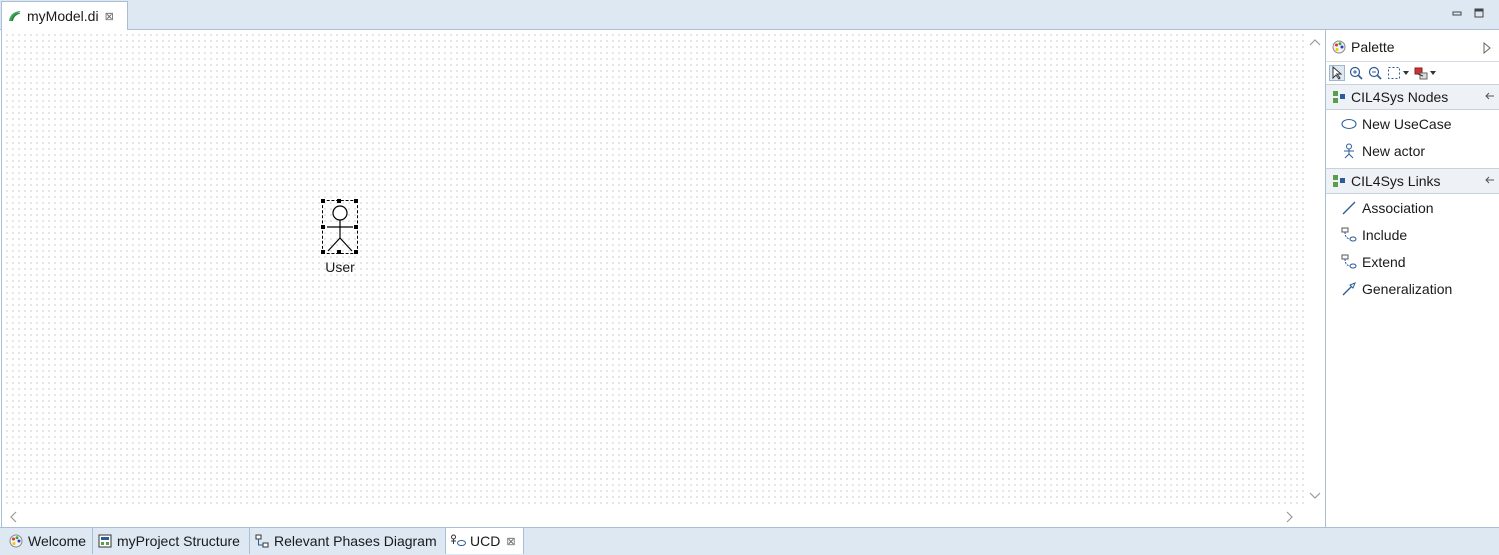 The height and width of the screenshot is (555, 1499). What do you see at coordinates (1394, 151) in the screenshot?
I see `palette-item-label: New actor` at bounding box center [1394, 151].